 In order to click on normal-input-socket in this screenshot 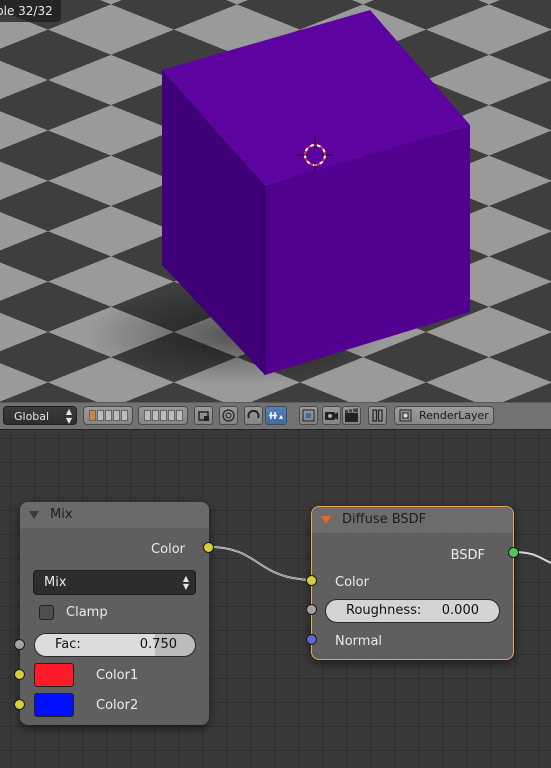, I will do `click(311, 639)`.